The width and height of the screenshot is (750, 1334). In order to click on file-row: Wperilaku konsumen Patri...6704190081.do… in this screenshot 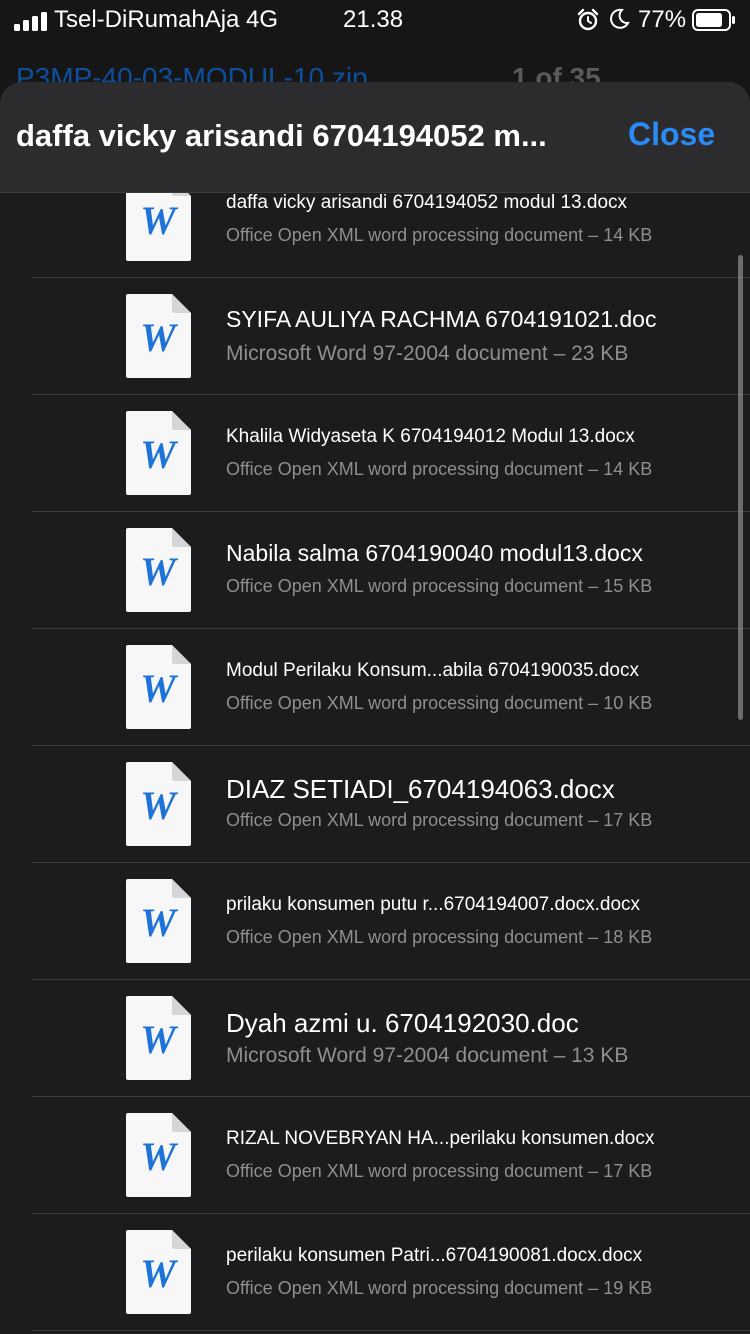, I will do `click(375, 1272)`.